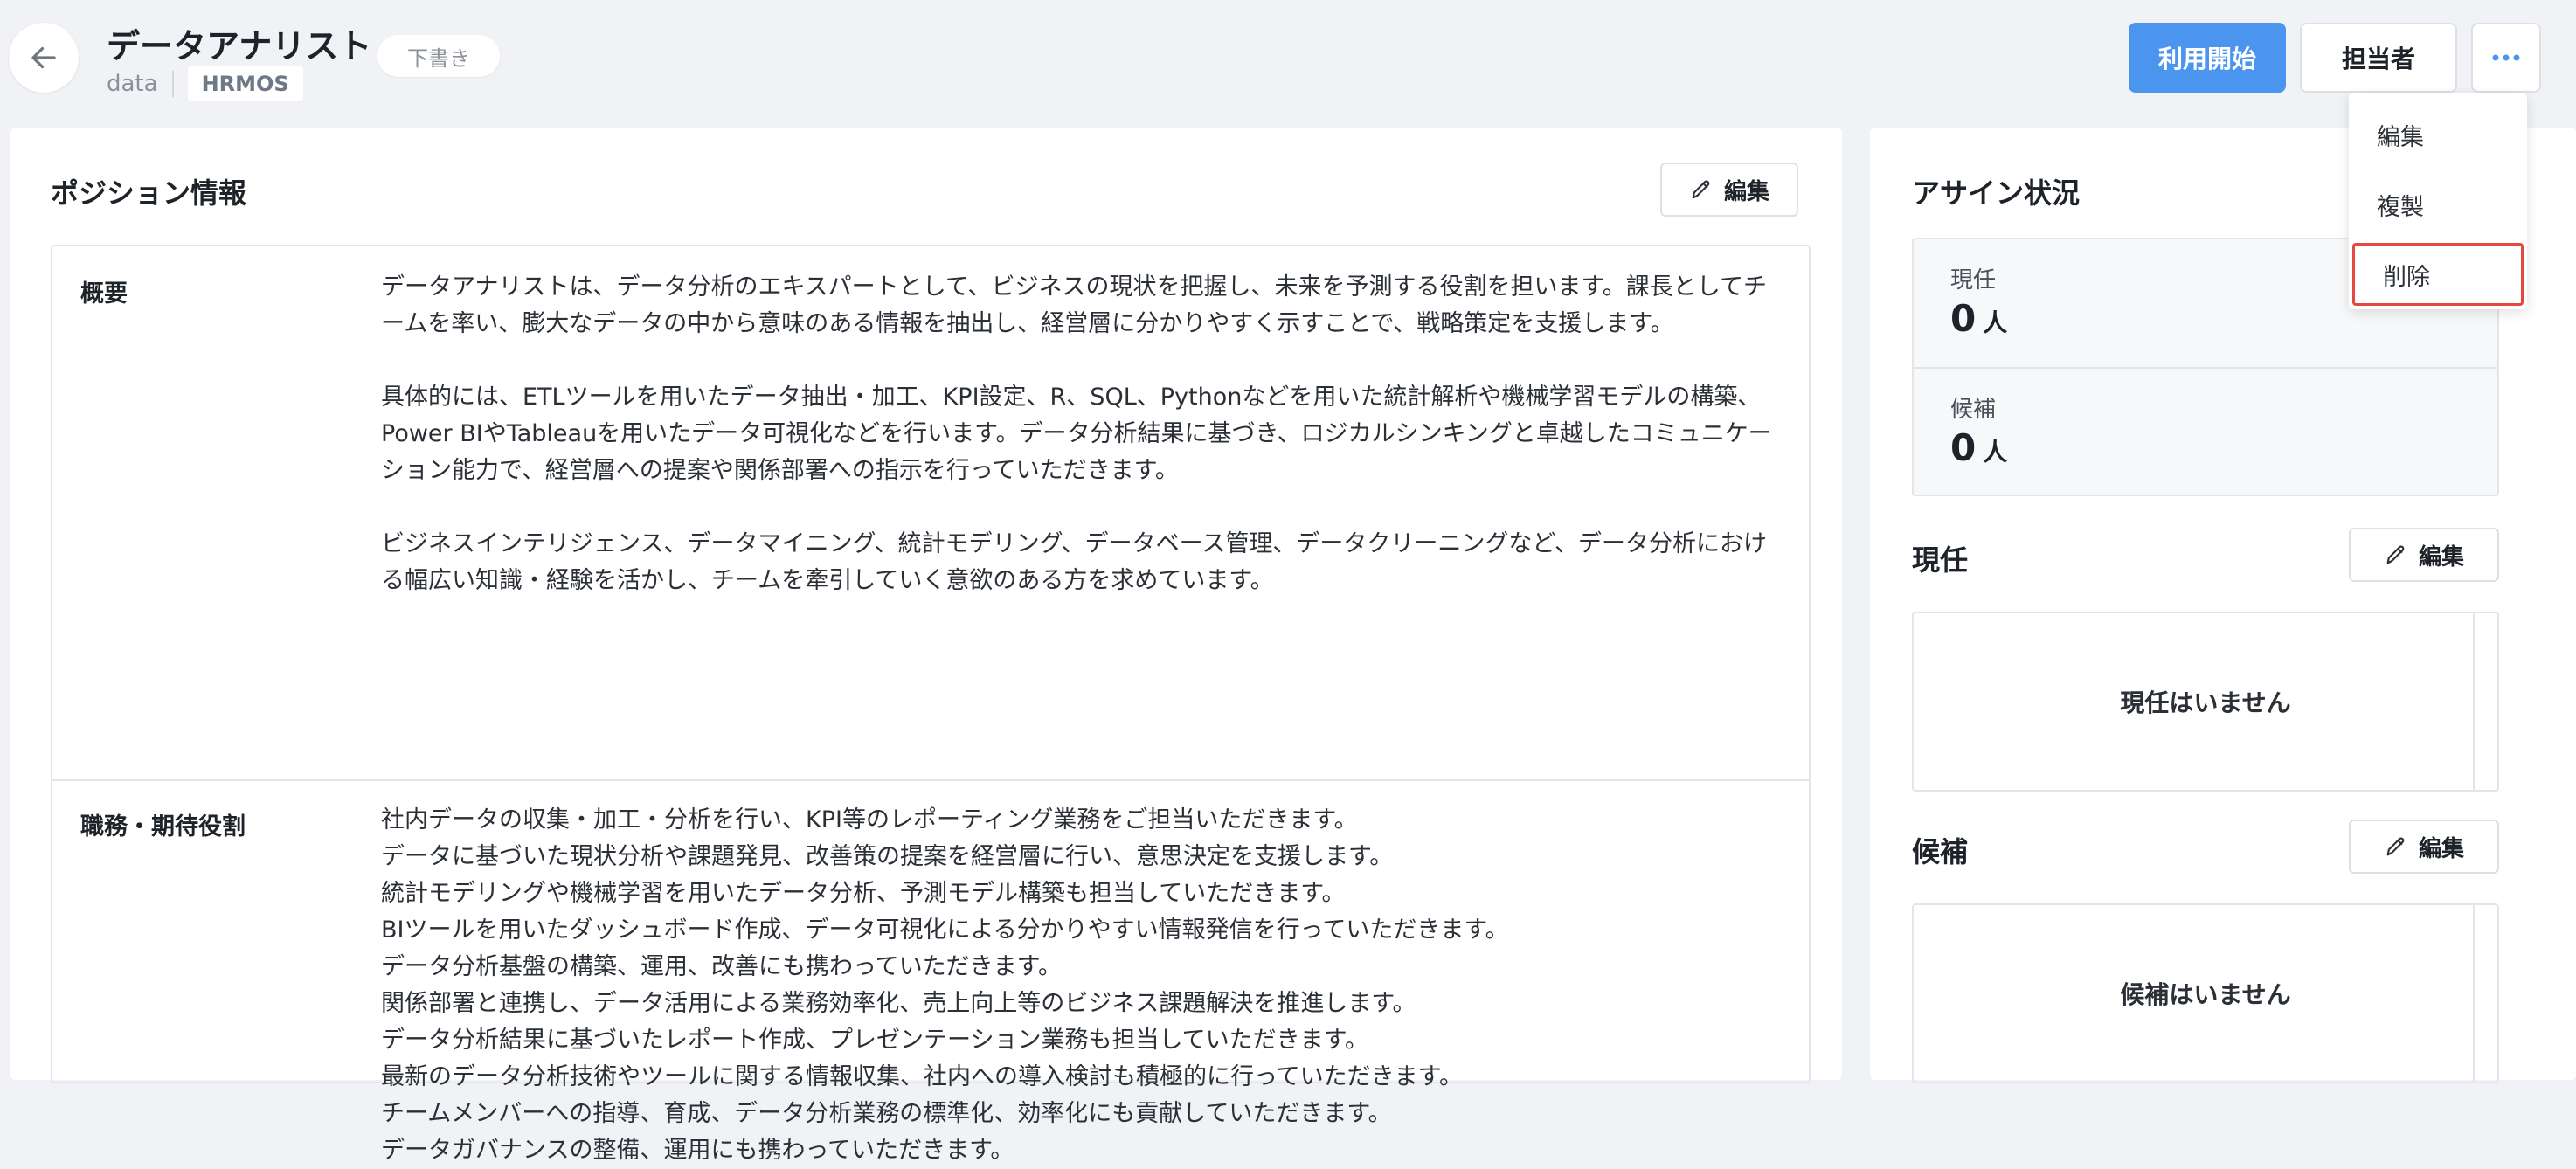  I want to click on more-options-button, so click(2506, 58).